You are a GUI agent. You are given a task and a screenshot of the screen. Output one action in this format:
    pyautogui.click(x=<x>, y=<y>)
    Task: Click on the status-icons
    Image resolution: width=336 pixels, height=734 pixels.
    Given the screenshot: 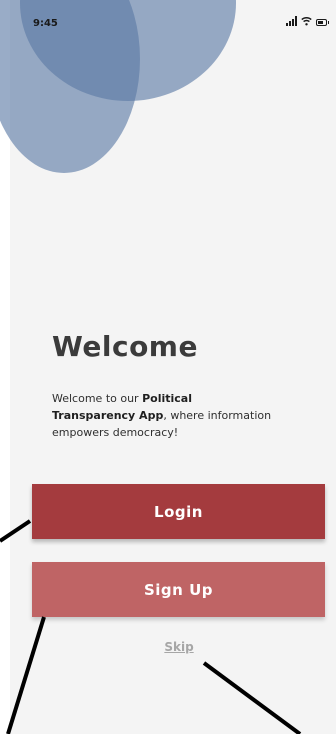 What is the action you would take?
    pyautogui.click(x=308, y=21)
    